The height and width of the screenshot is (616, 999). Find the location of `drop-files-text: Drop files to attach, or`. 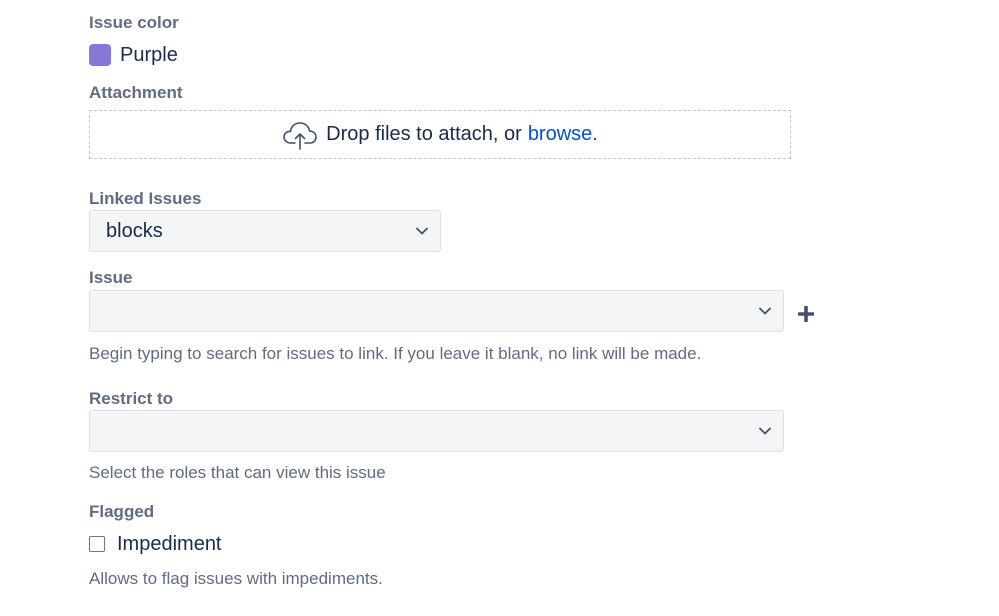

drop-files-text: Drop files to attach, or is located at coordinates (424, 134).